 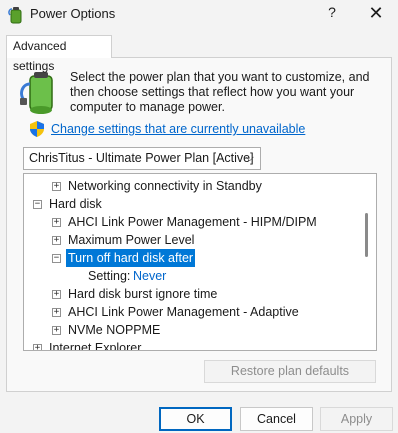 I want to click on battery-plan-icon, so click(x=36, y=93).